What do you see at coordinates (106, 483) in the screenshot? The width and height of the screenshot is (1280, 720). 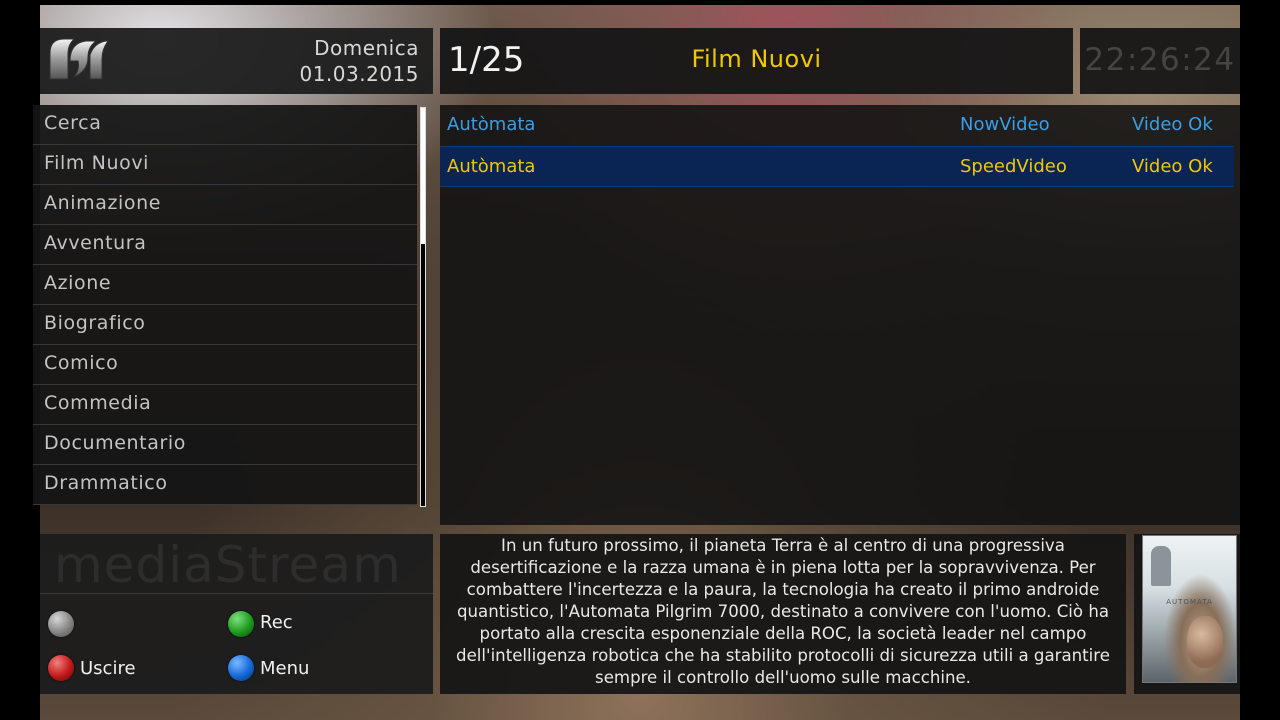 I see `sidebar-item-label: Drammatico` at bounding box center [106, 483].